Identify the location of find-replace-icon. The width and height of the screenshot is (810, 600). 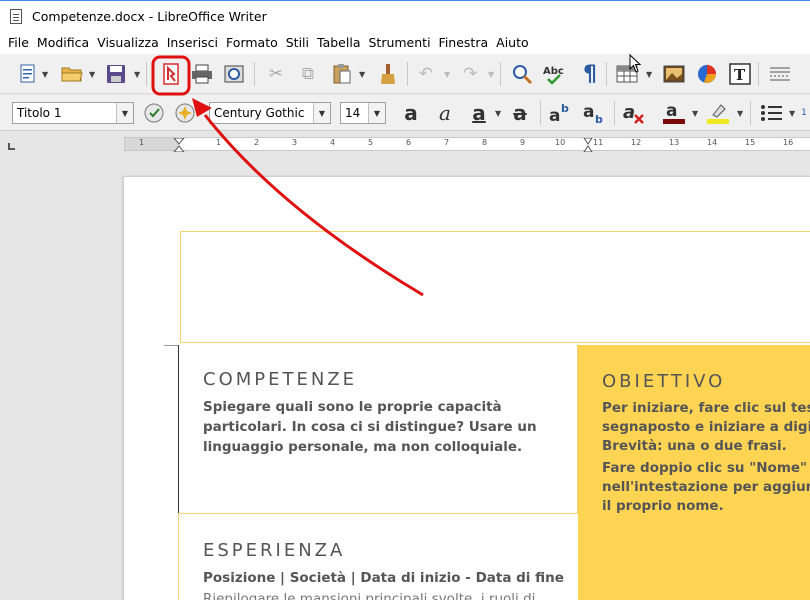
(522, 74).